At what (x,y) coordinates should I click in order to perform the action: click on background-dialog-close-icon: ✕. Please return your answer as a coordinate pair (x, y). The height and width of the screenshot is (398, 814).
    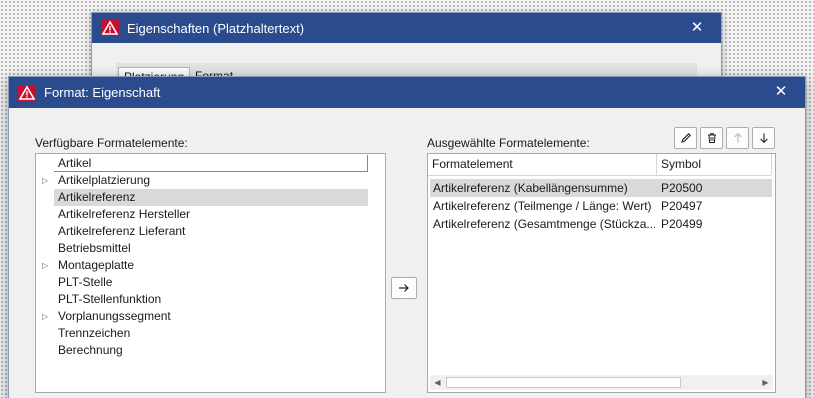
    Looking at the image, I should click on (697, 27).